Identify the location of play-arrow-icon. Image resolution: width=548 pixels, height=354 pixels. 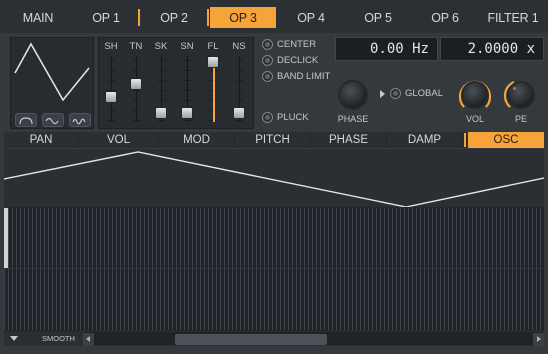
(382, 94).